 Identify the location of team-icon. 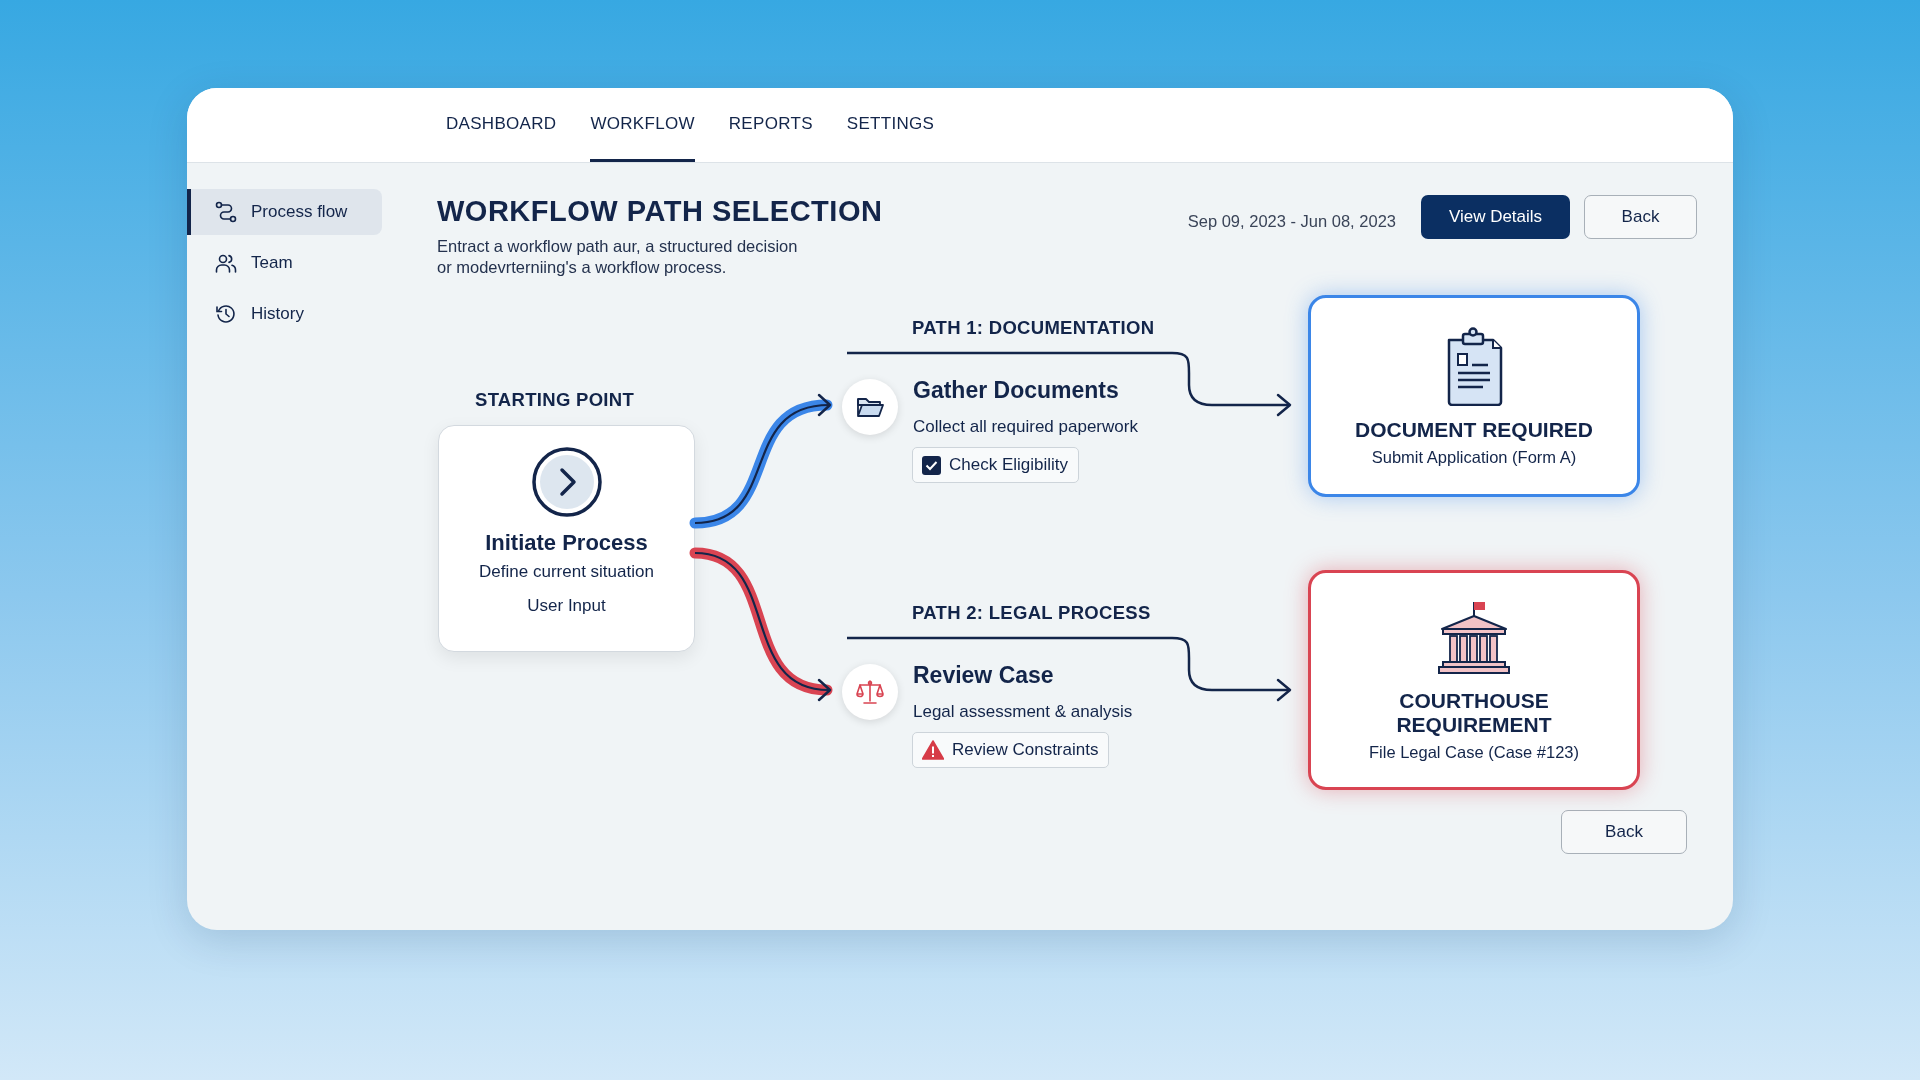
(226, 263).